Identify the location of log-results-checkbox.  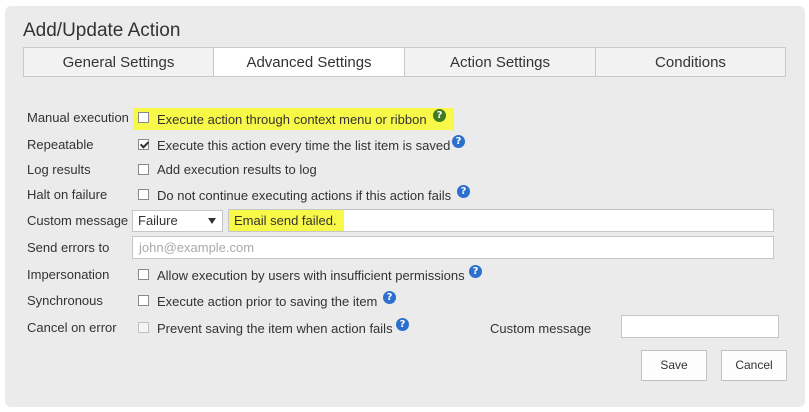
(143, 169).